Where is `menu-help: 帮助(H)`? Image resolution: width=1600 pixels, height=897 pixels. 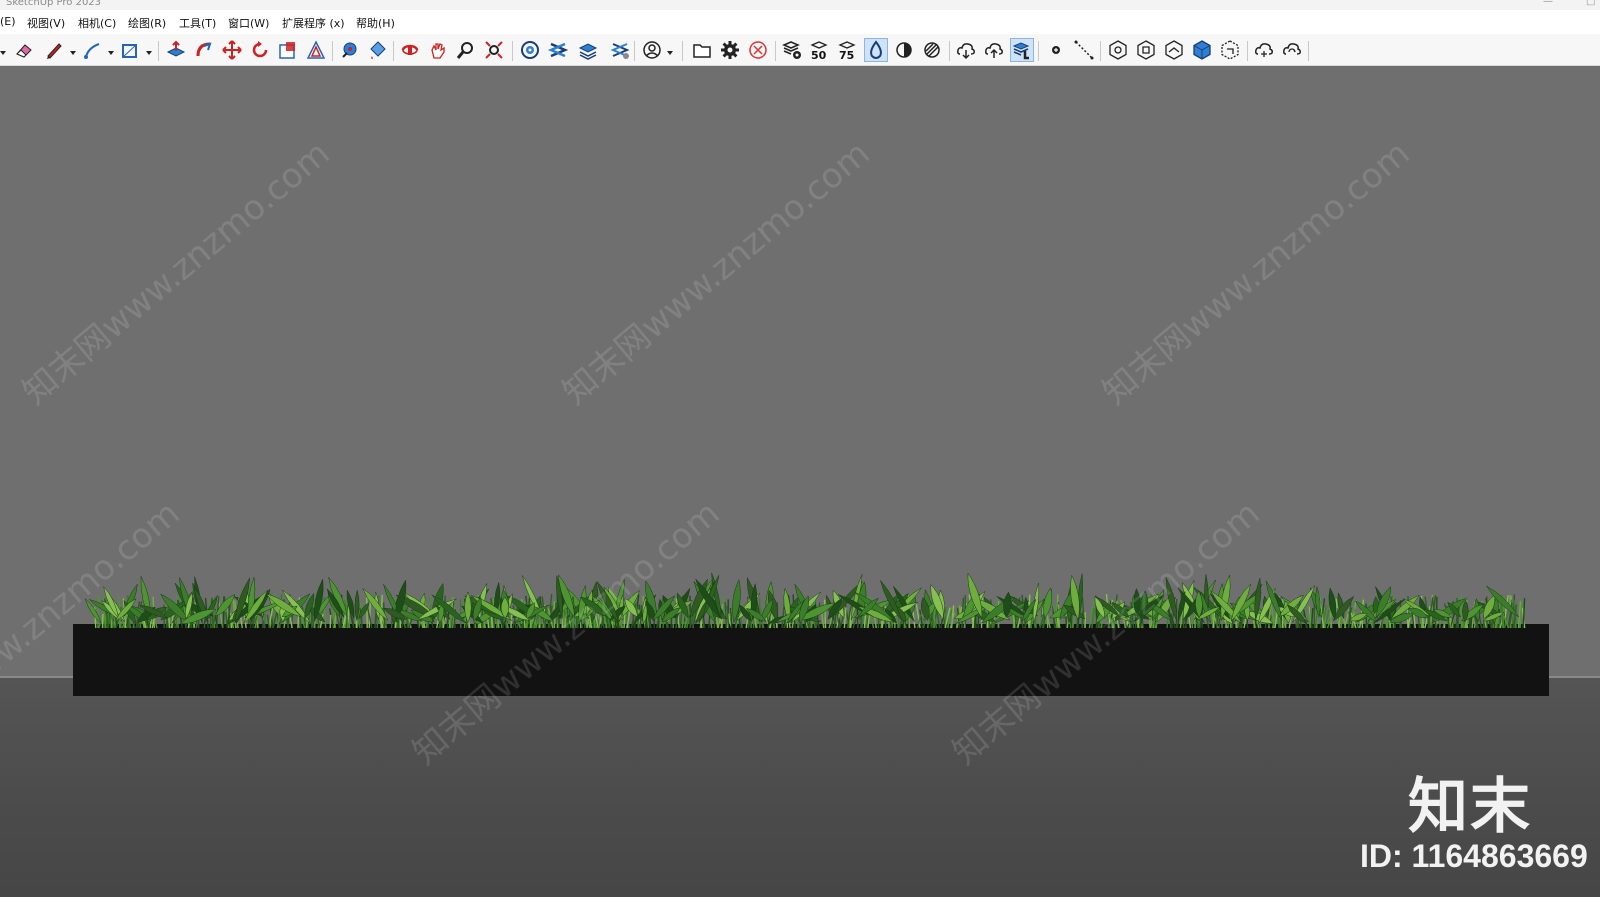
menu-help: 帮助(H) is located at coordinates (375, 23).